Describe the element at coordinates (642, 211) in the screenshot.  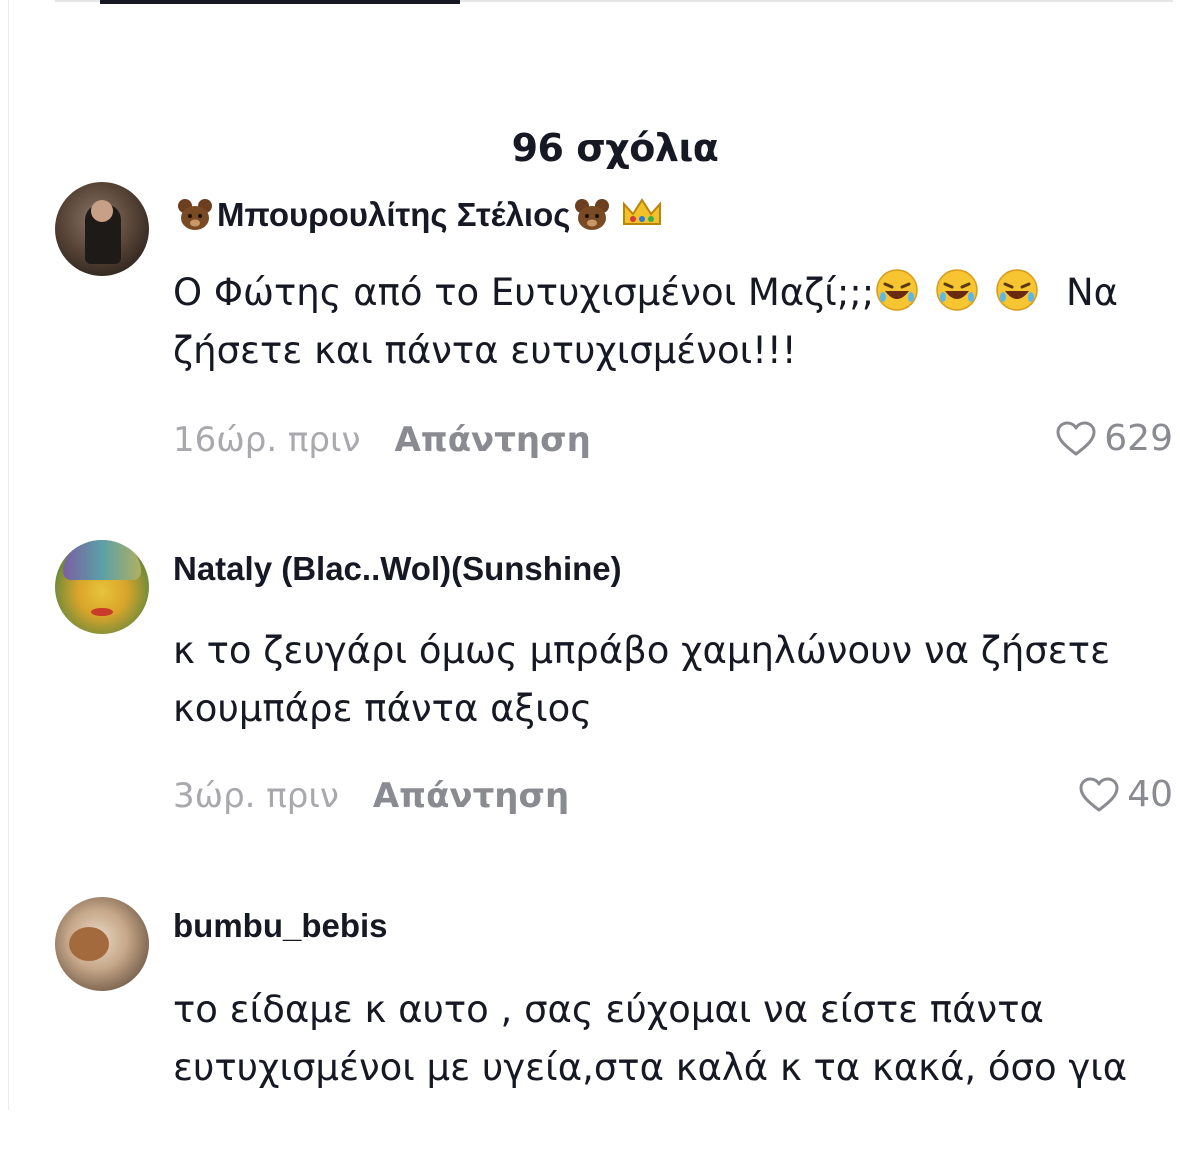
I see `crown-emoji-icon` at that location.